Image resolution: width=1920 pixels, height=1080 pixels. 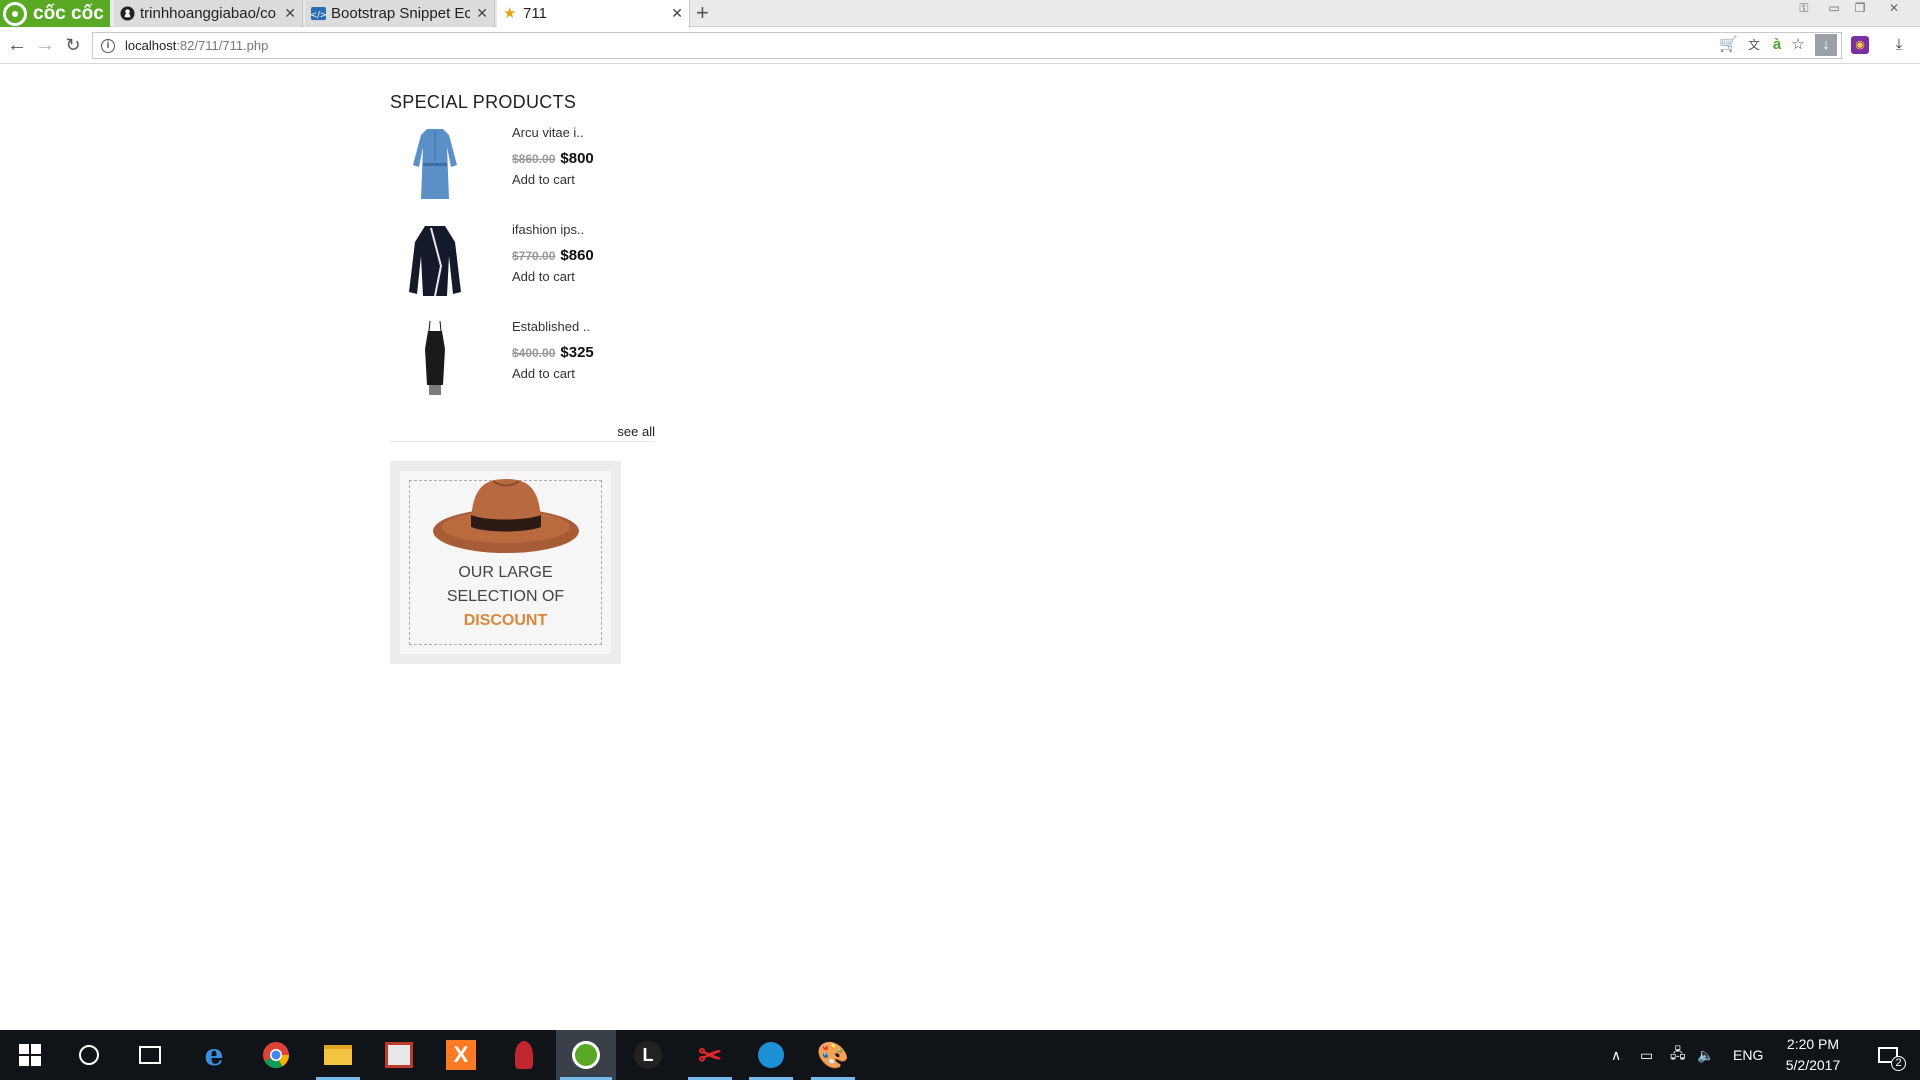 I want to click on browser-brand-label: cốc cốc, so click(x=68, y=13).